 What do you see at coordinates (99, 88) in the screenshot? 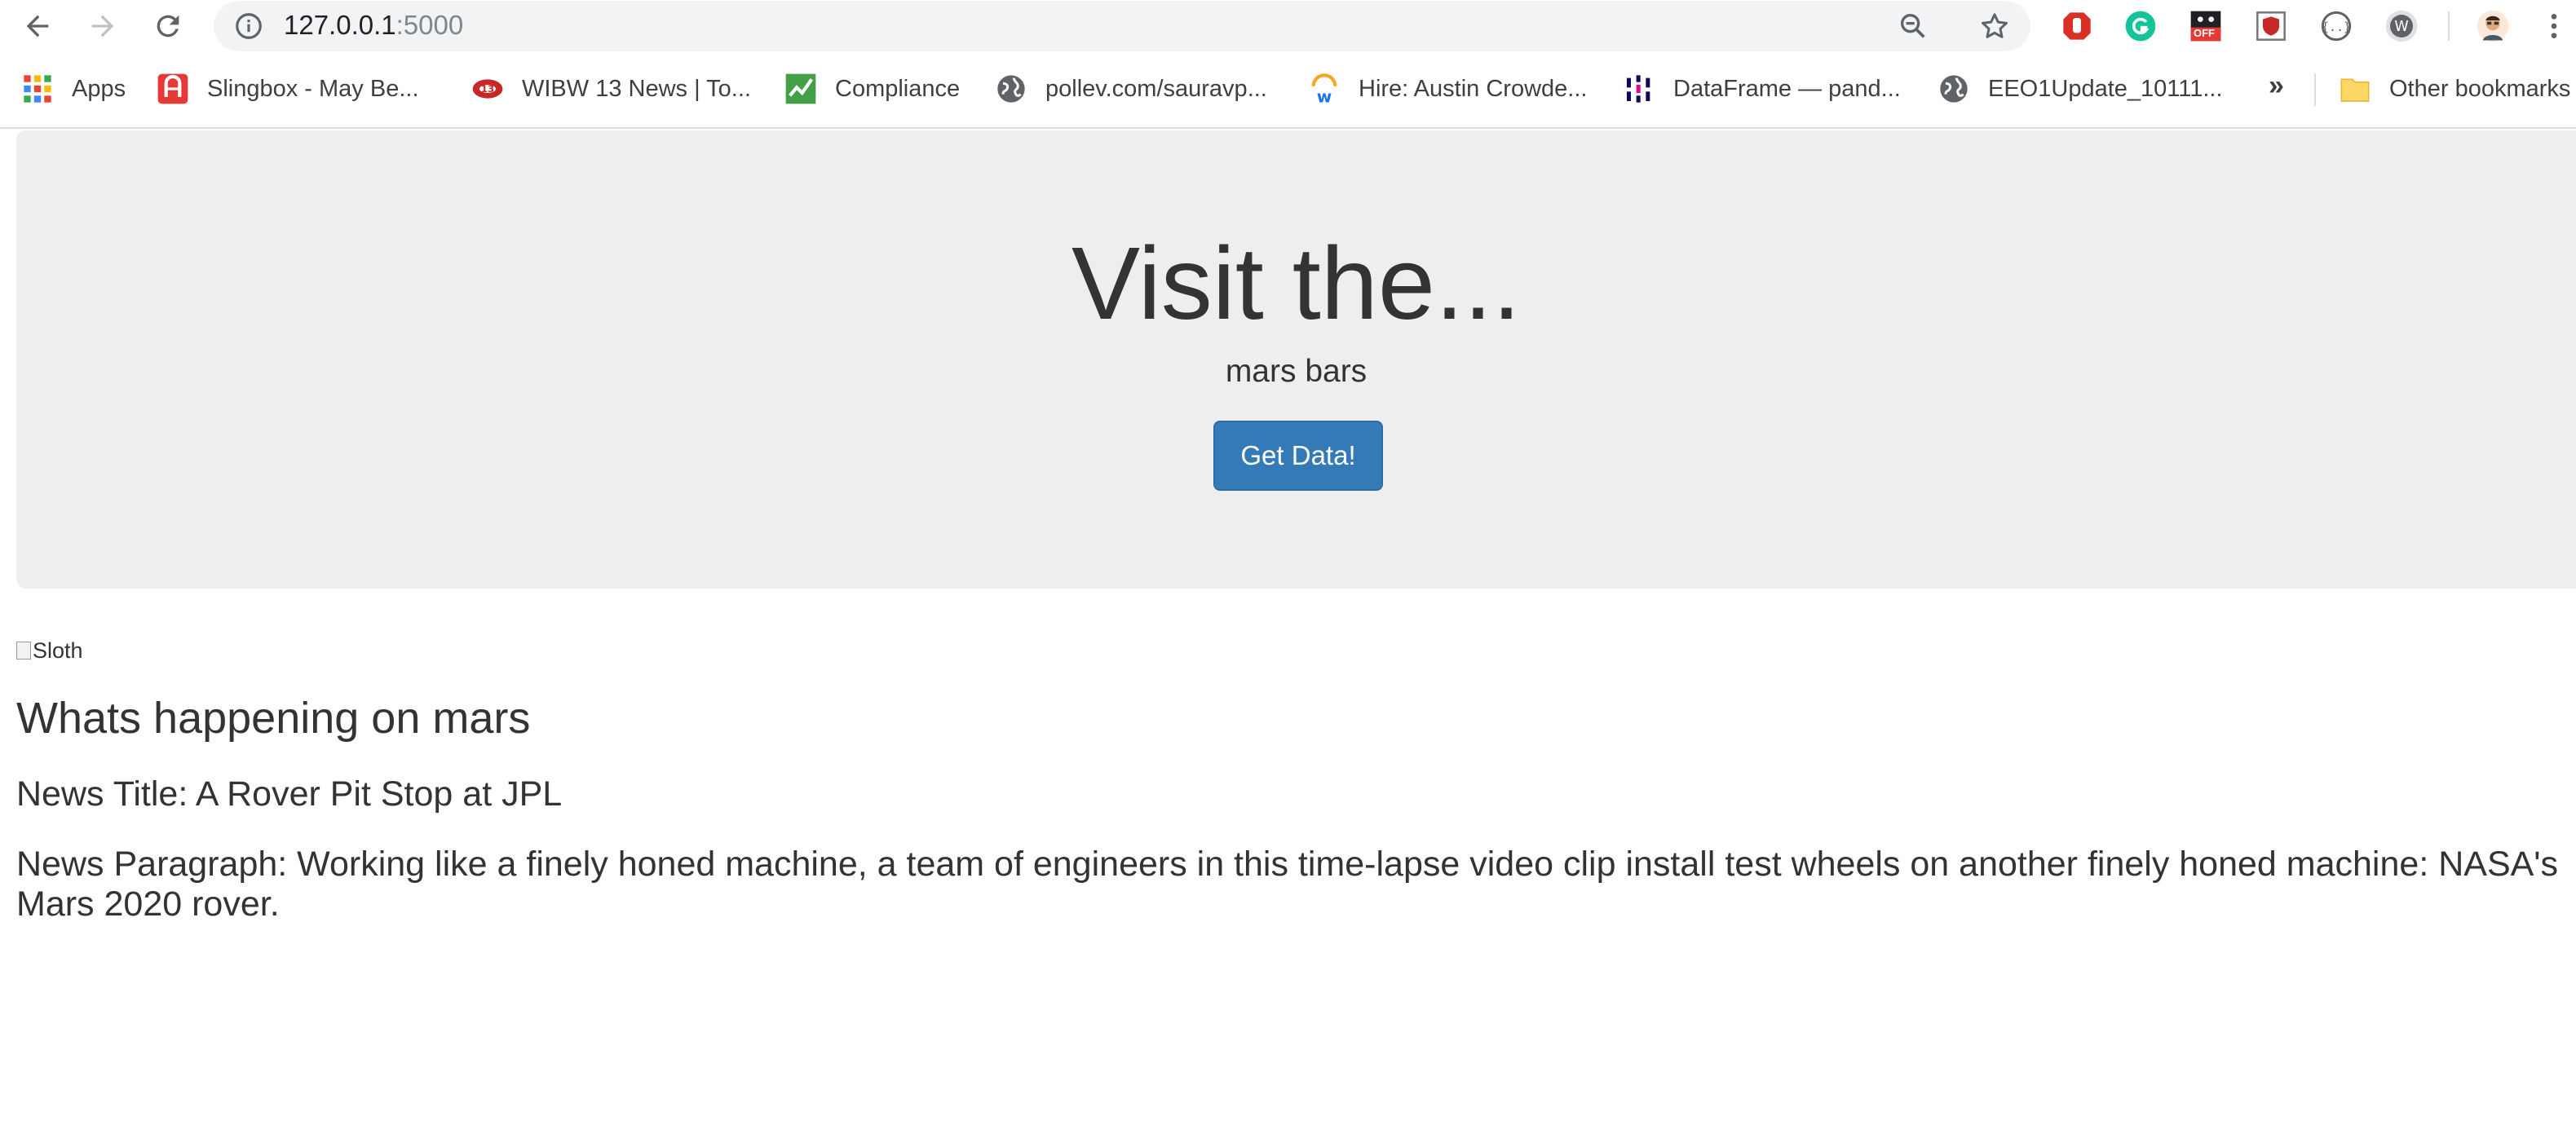
I see `bookmark-label: Apps` at bounding box center [99, 88].